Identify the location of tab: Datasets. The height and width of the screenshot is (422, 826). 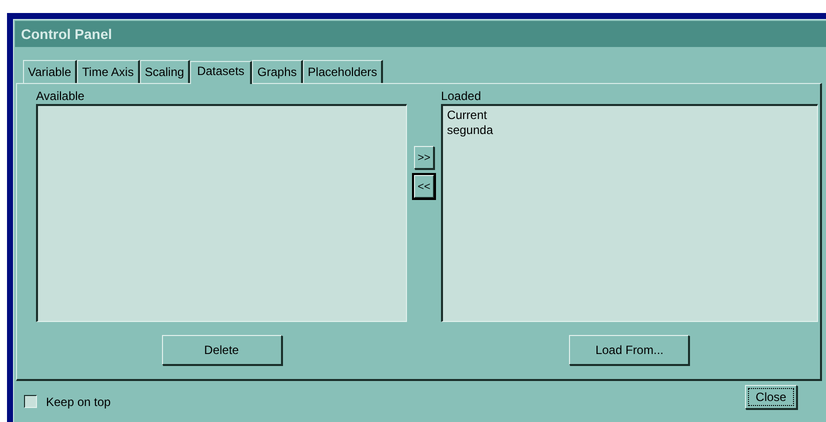
(221, 72).